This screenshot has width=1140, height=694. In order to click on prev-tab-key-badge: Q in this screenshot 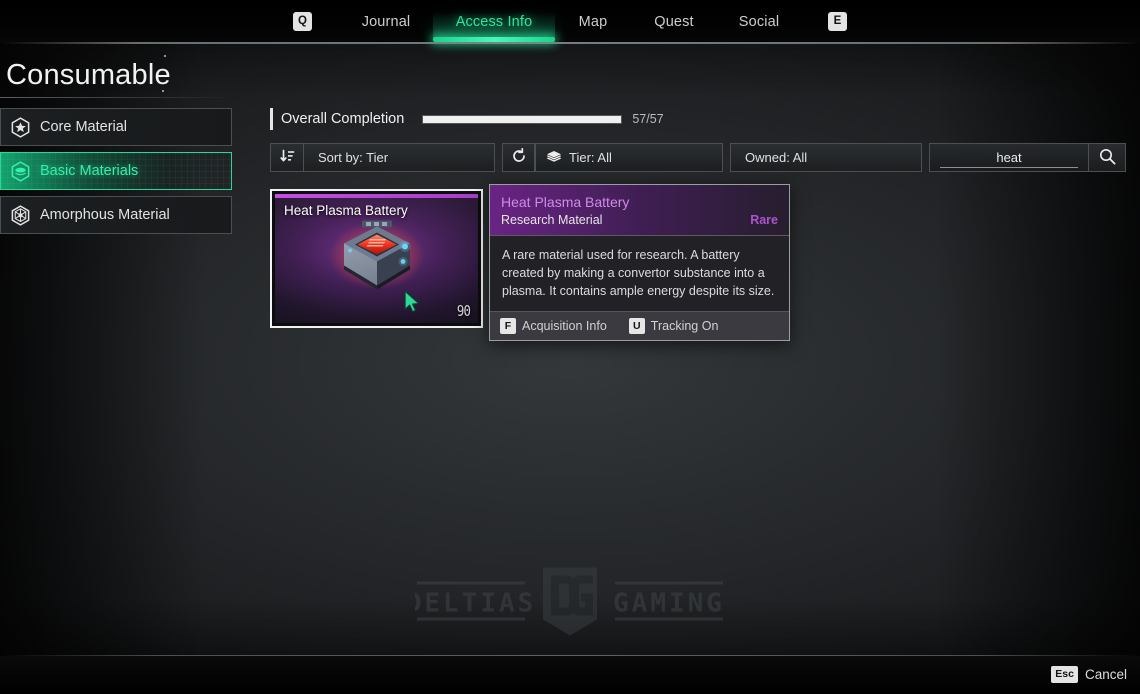, I will do `click(302, 21)`.